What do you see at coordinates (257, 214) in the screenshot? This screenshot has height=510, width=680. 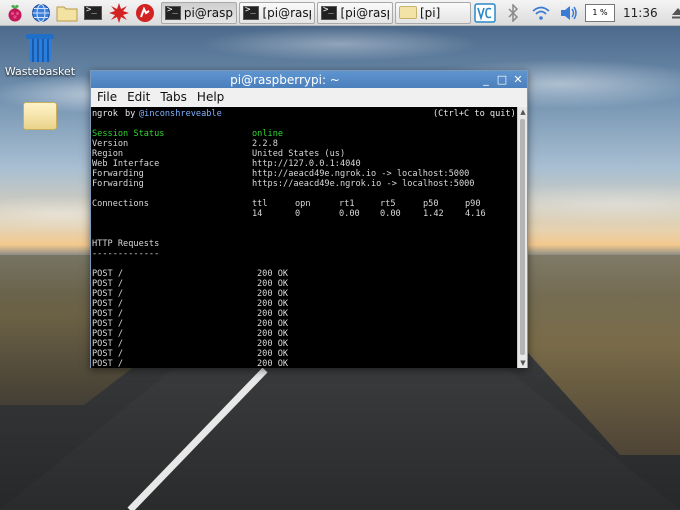 I see `conn-value: 14` at bounding box center [257, 214].